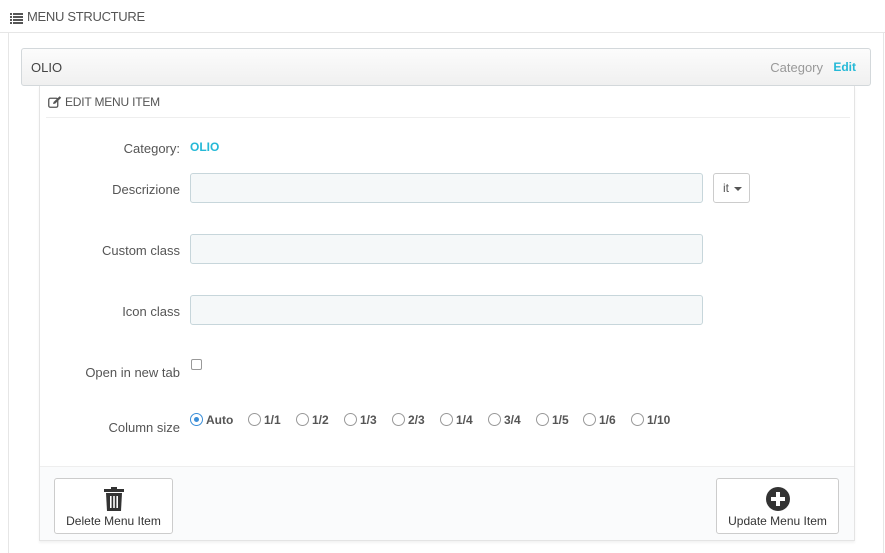  Describe the element at coordinates (777, 501) in the screenshot. I see `plus-circle-icon` at that location.